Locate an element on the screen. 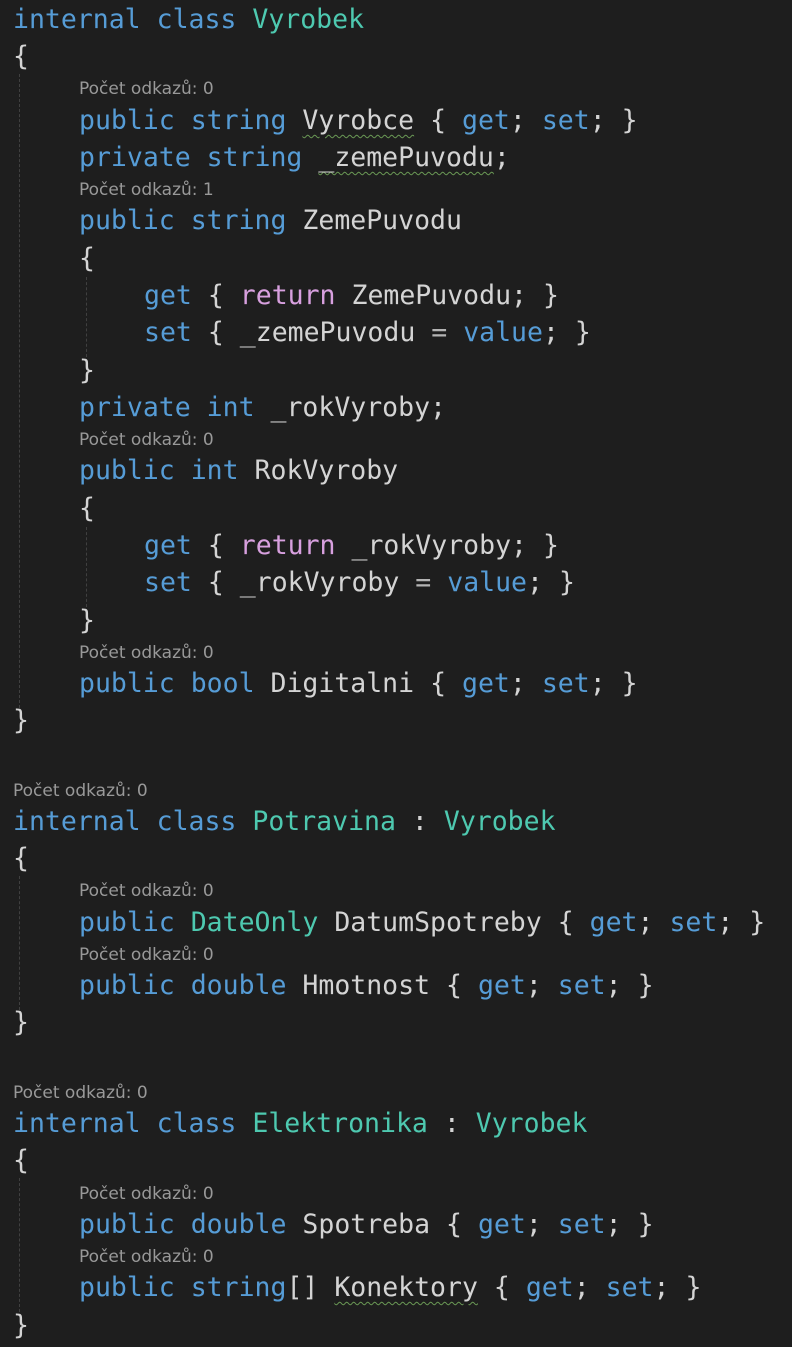 The image size is (792, 1347). property-name: Hmotnost is located at coordinates (366, 985).